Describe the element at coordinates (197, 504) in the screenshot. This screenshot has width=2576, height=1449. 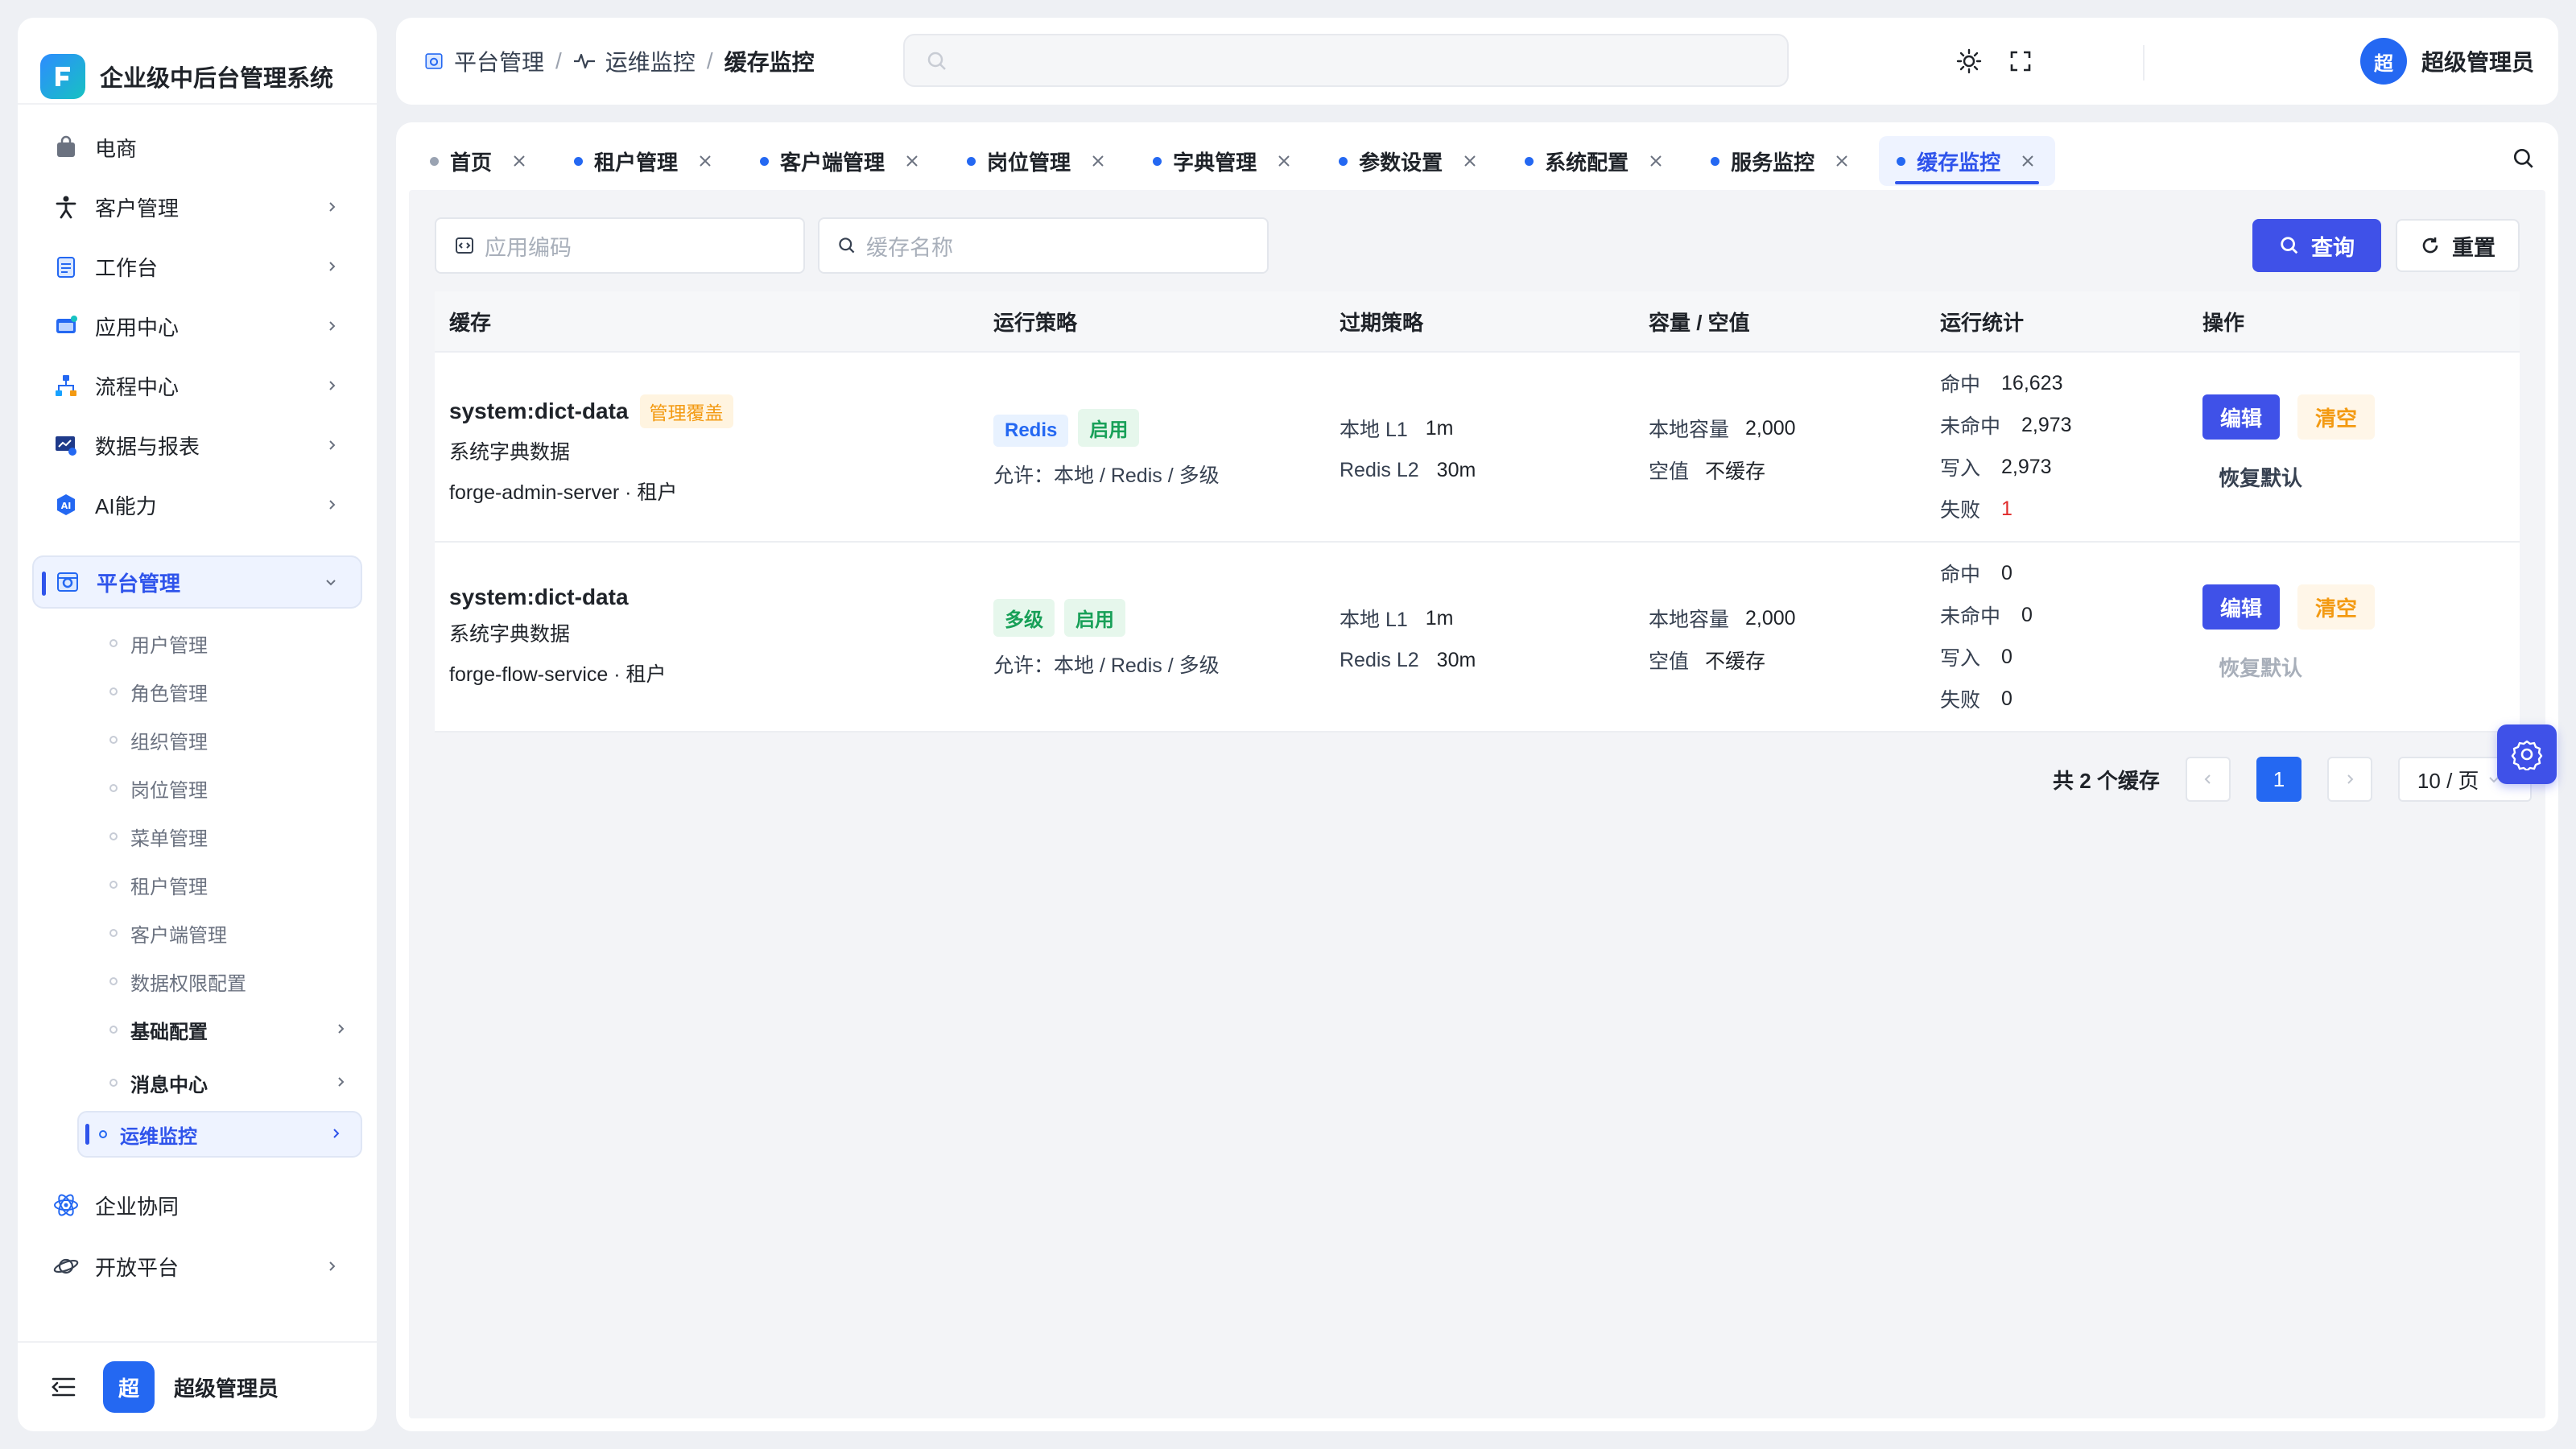
I see `sidebar-item-ai: AI AI能力` at that location.